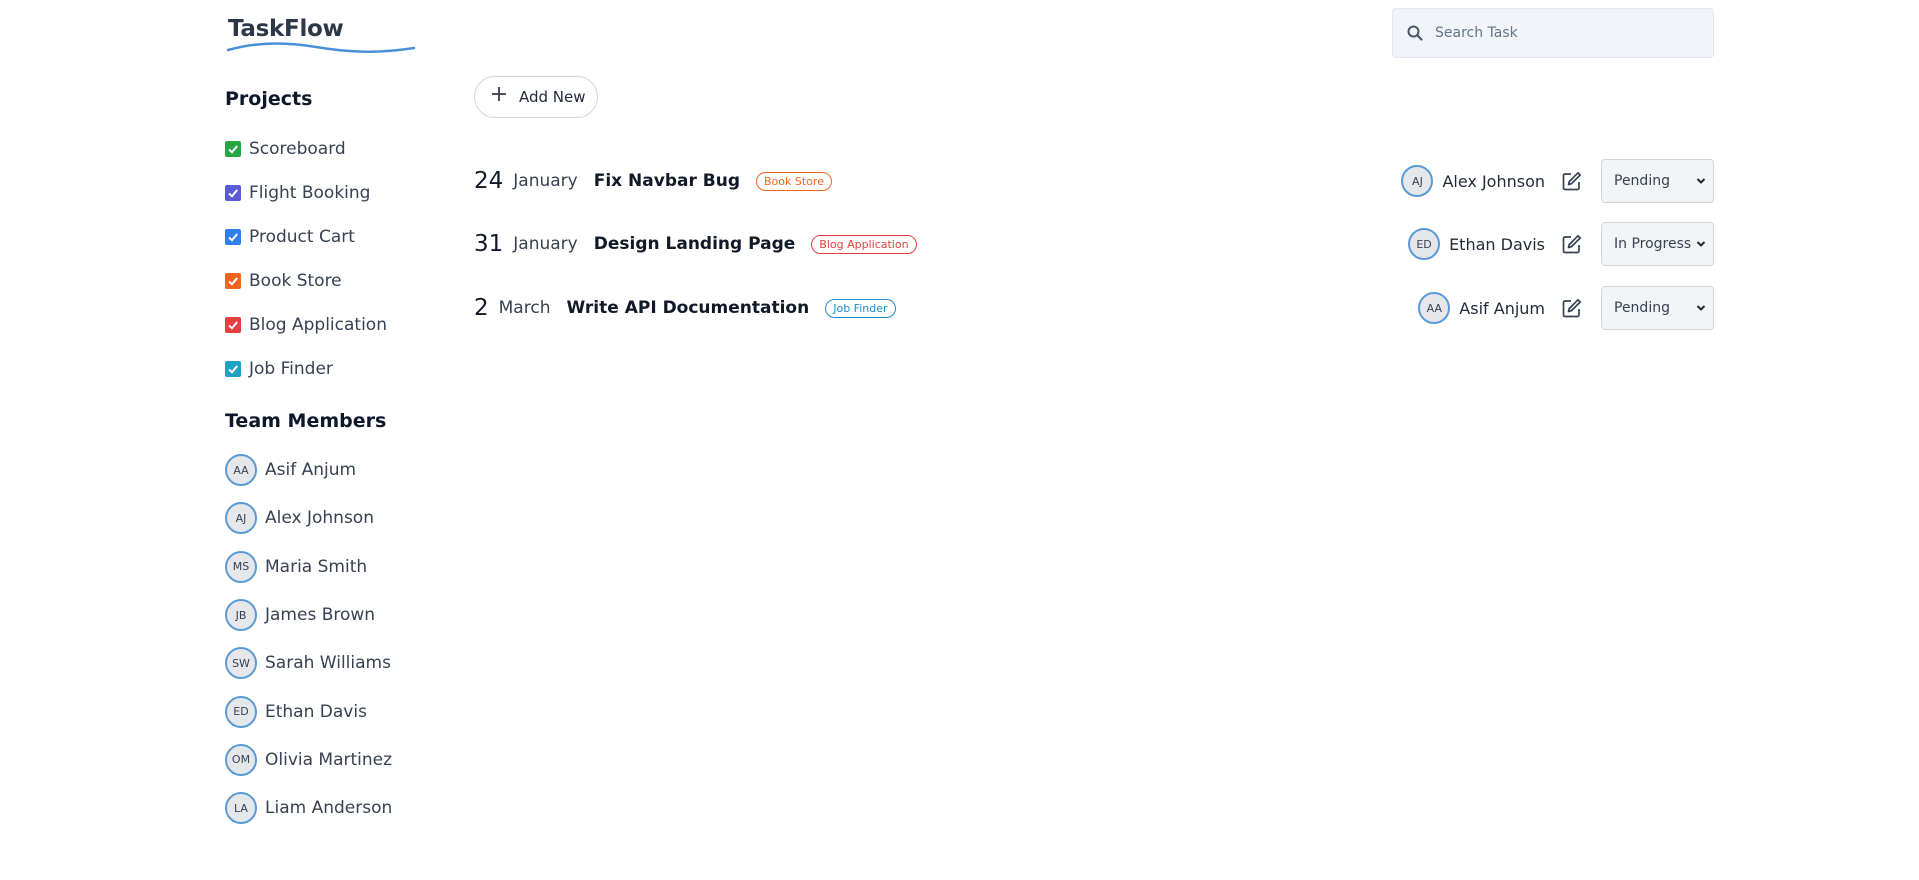  I want to click on avatar: AA, so click(241, 470).